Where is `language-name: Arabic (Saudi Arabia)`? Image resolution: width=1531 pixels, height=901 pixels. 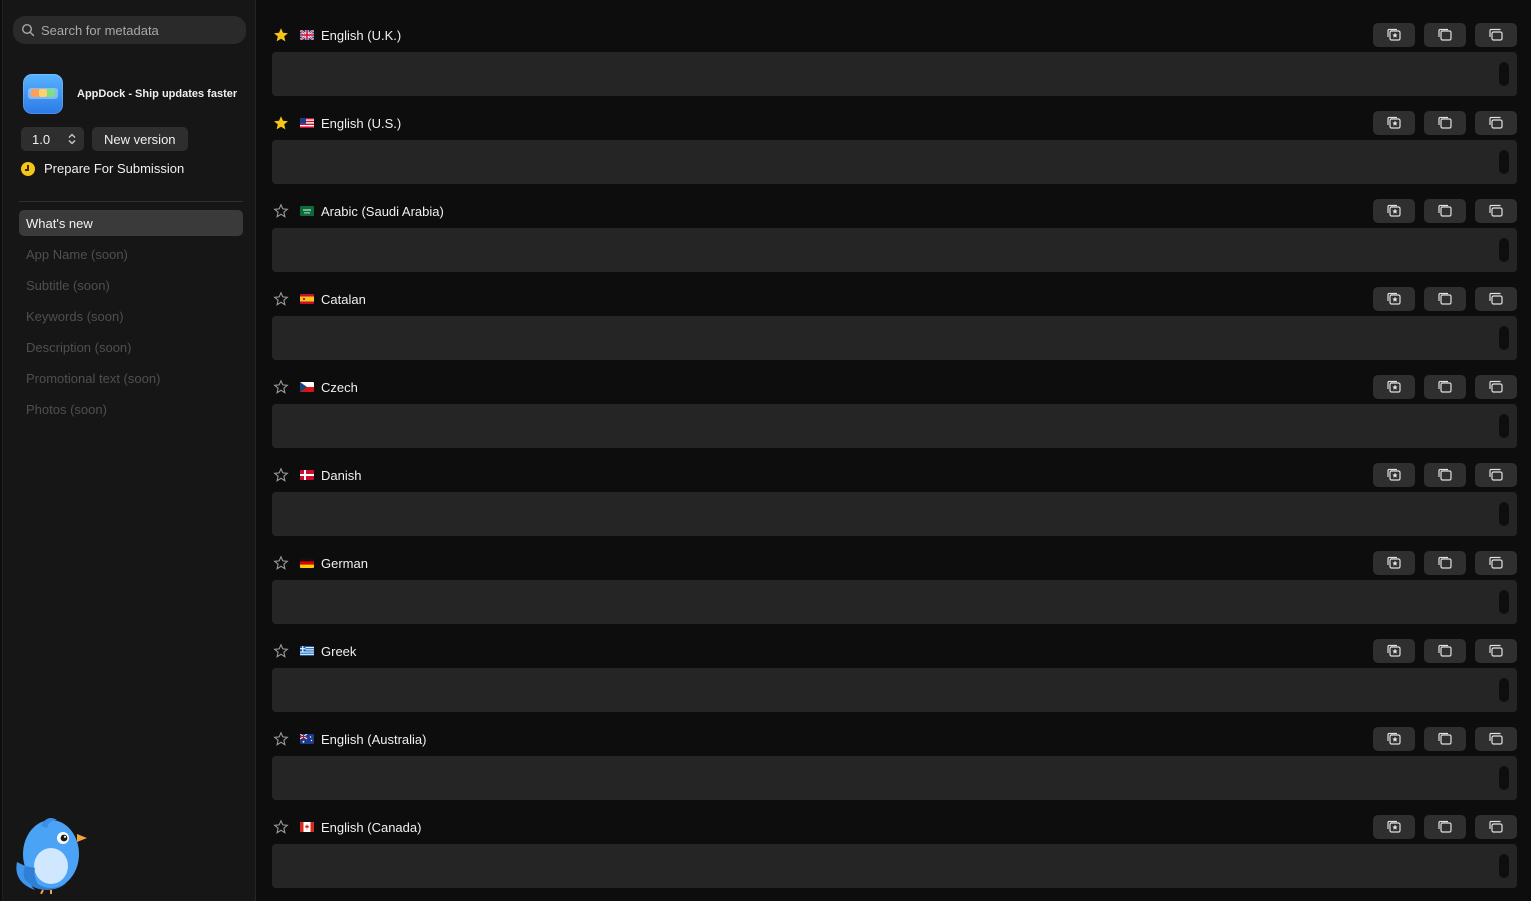
language-name: Arabic (Saudi Arabia) is located at coordinates (382, 211).